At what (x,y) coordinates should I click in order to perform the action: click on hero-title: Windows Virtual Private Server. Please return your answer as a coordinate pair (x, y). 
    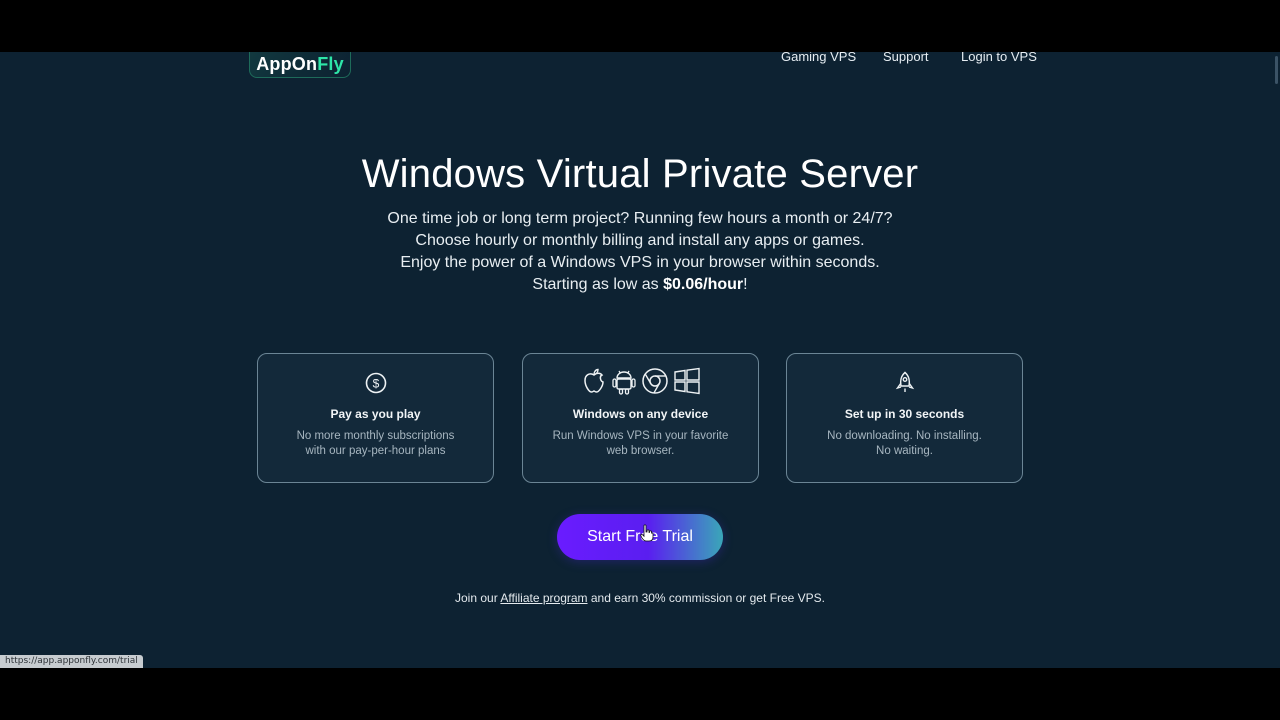
    Looking at the image, I should click on (640, 174).